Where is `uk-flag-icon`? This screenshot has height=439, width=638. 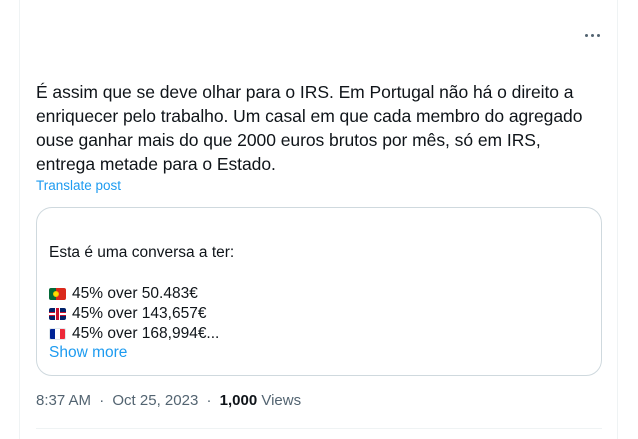
uk-flag-icon is located at coordinates (57, 314).